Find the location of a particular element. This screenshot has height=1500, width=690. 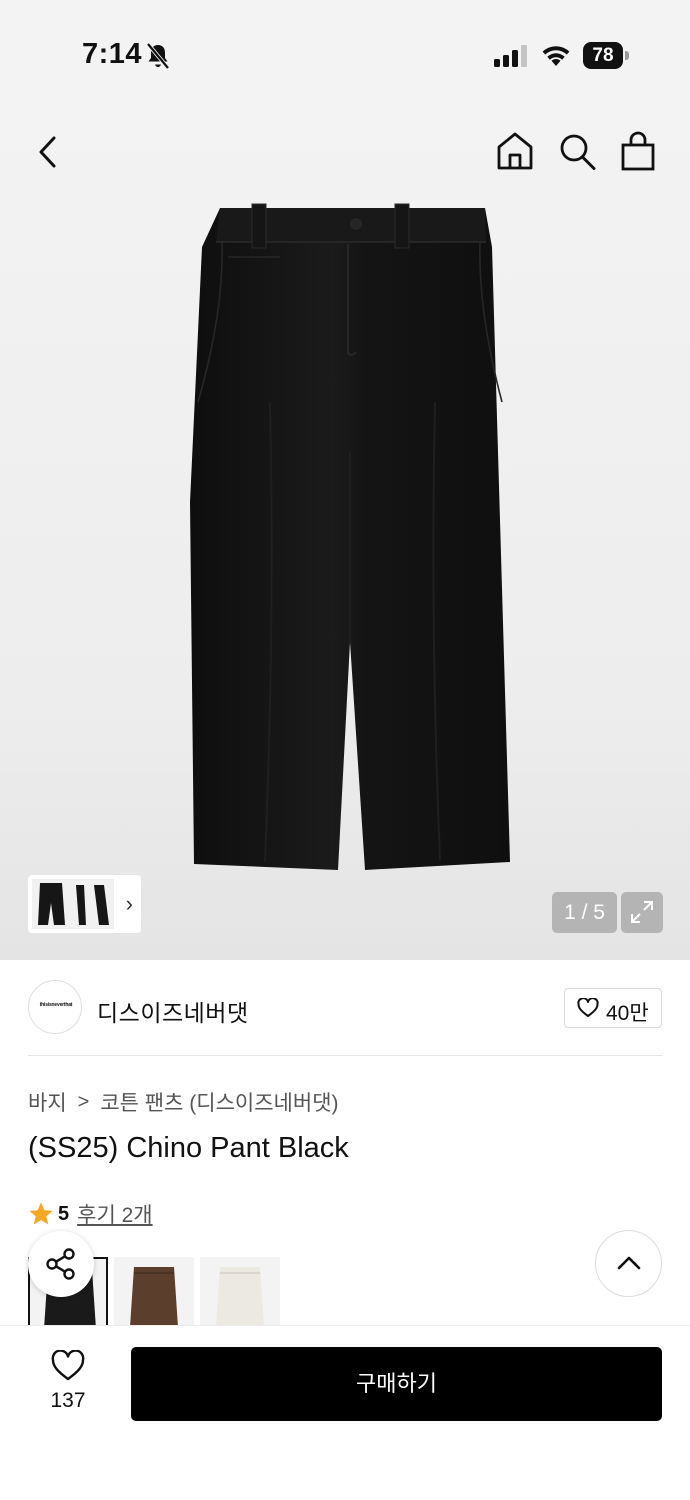

buy-button: 구매하기 is located at coordinates (396, 1384).